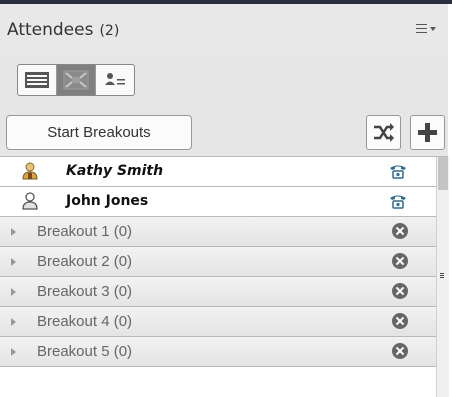 This screenshot has width=452, height=397. I want to click on add-breakout-button, so click(427, 132).